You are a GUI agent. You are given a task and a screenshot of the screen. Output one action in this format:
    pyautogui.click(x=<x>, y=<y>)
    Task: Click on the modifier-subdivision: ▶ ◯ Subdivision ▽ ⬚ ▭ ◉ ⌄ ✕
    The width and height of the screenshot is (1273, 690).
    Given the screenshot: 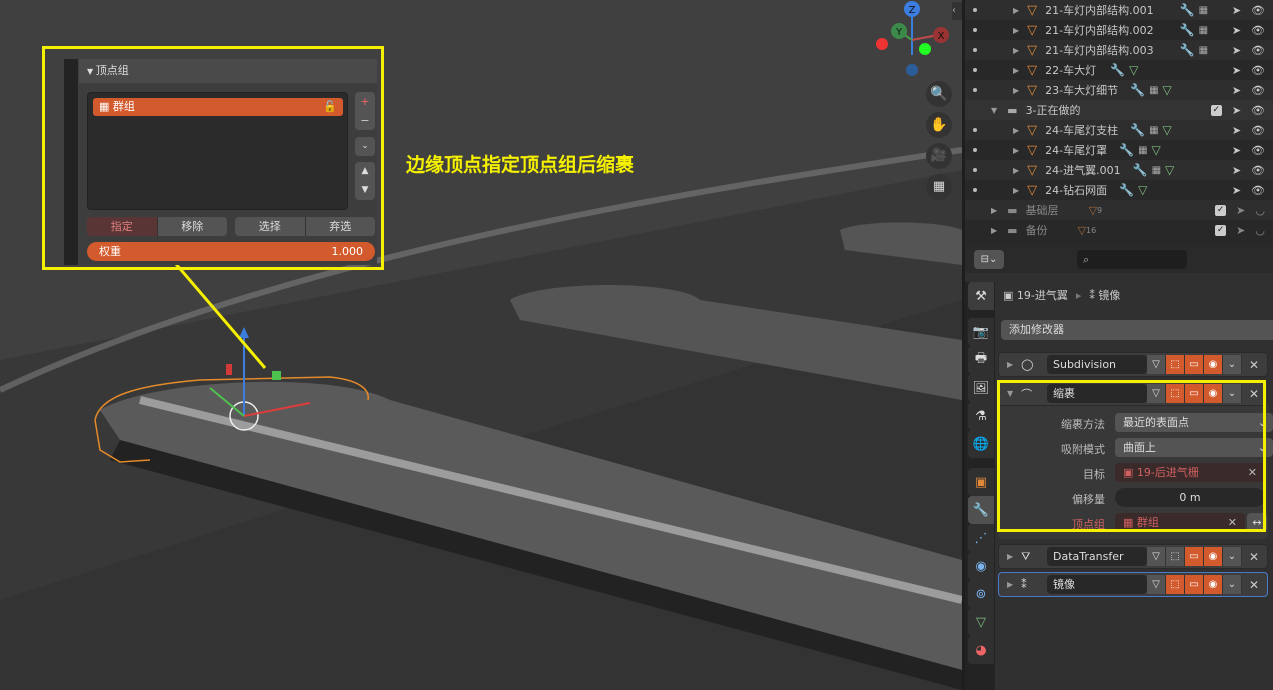 What is the action you would take?
    pyautogui.click(x=1133, y=364)
    